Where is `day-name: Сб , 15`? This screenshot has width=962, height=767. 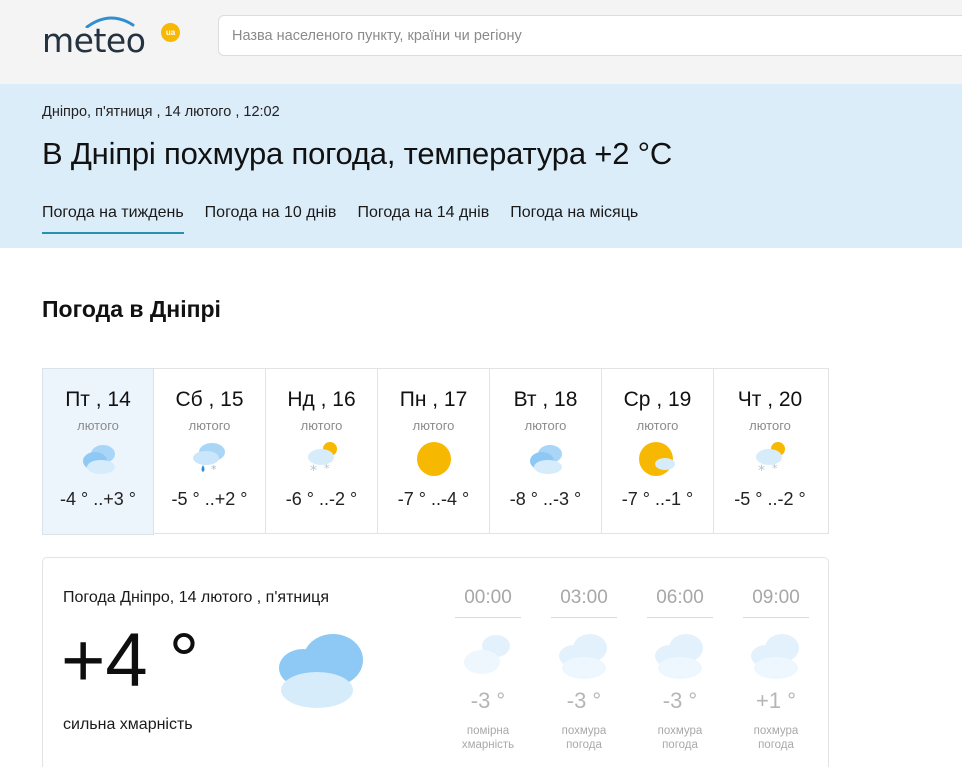 day-name: Сб , 15 is located at coordinates (209, 399).